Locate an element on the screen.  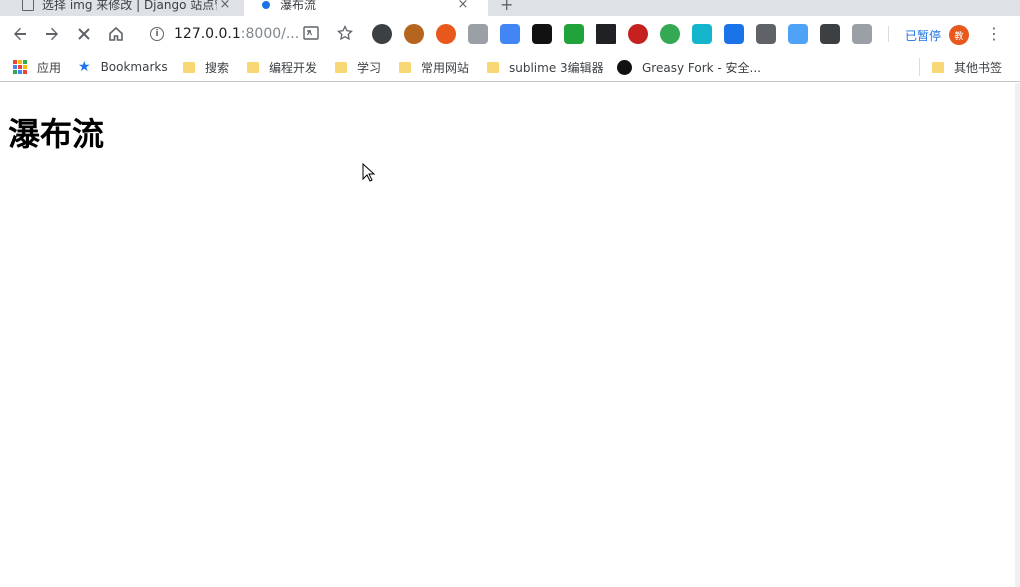
more-menu-icon: ⋮ is located at coordinates (994, 34).